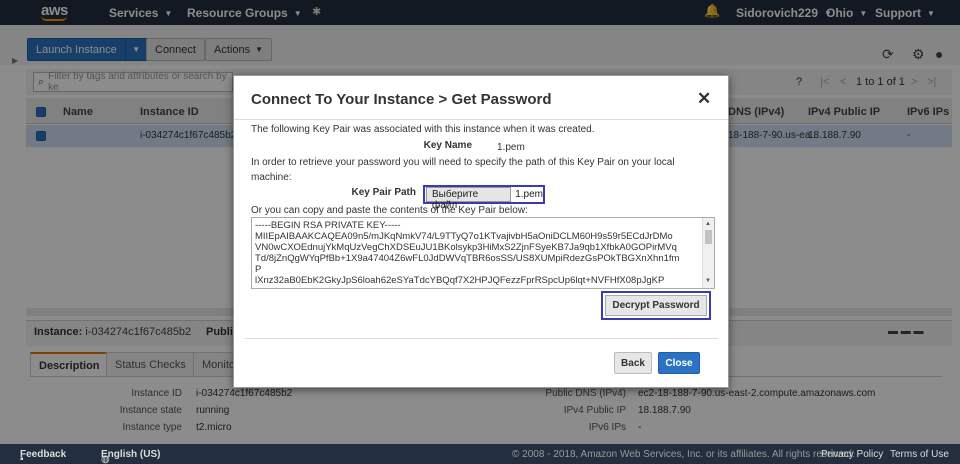  Describe the element at coordinates (511, 147) in the screenshot. I see `key-name-value: 1.pem` at that location.